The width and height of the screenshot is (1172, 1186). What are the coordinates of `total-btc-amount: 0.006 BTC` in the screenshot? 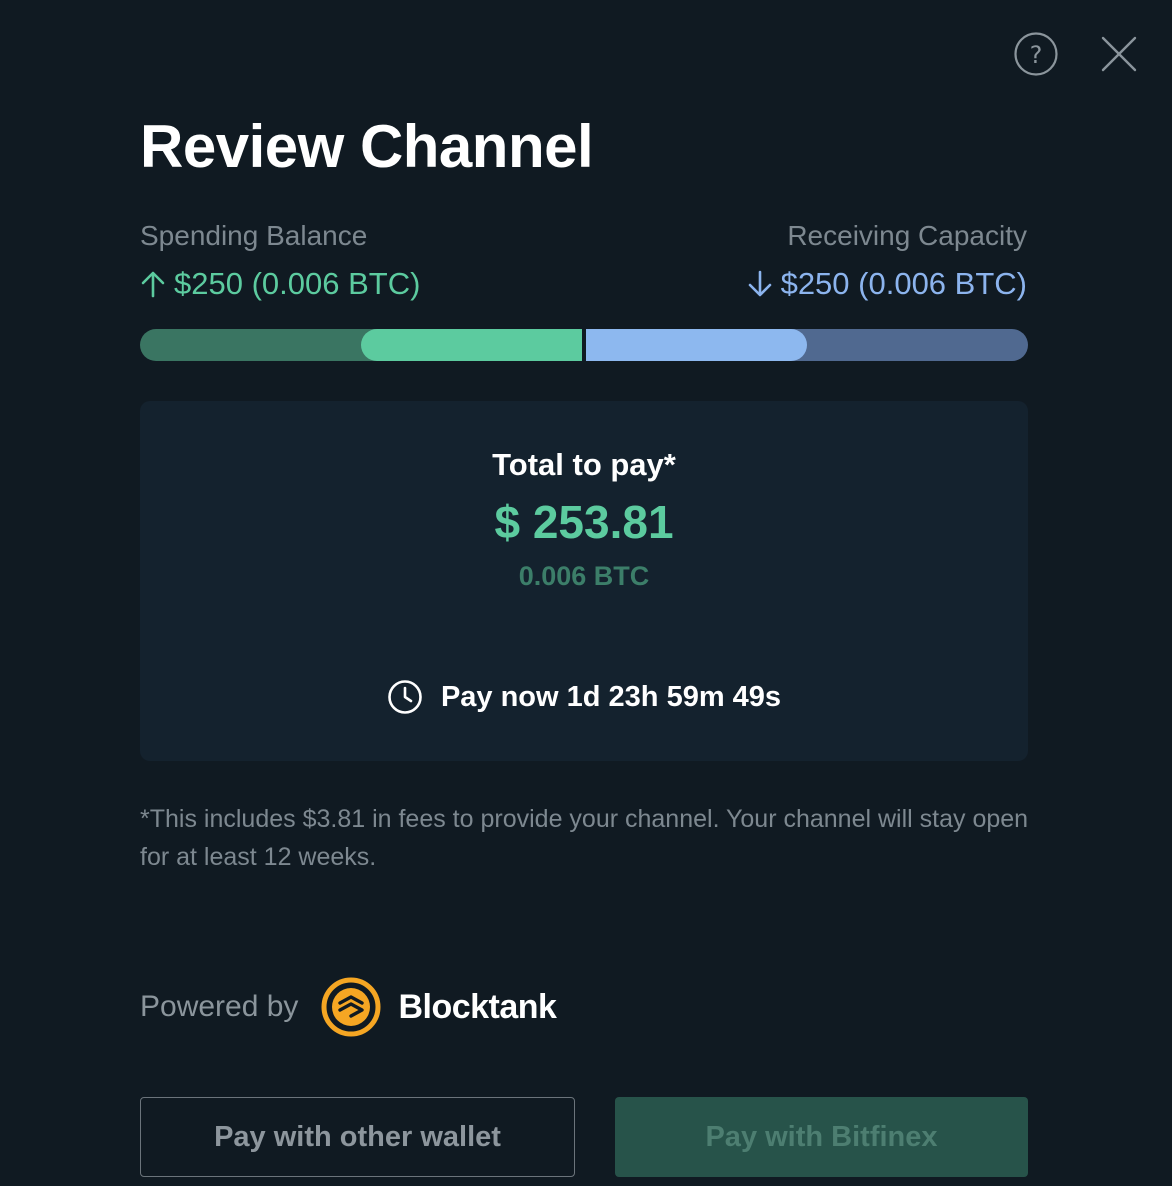 It's located at (584, 576).